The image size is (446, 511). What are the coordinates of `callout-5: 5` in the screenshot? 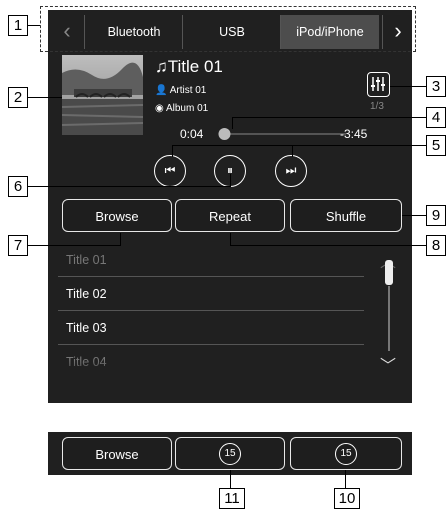 It's located at (436, 145).